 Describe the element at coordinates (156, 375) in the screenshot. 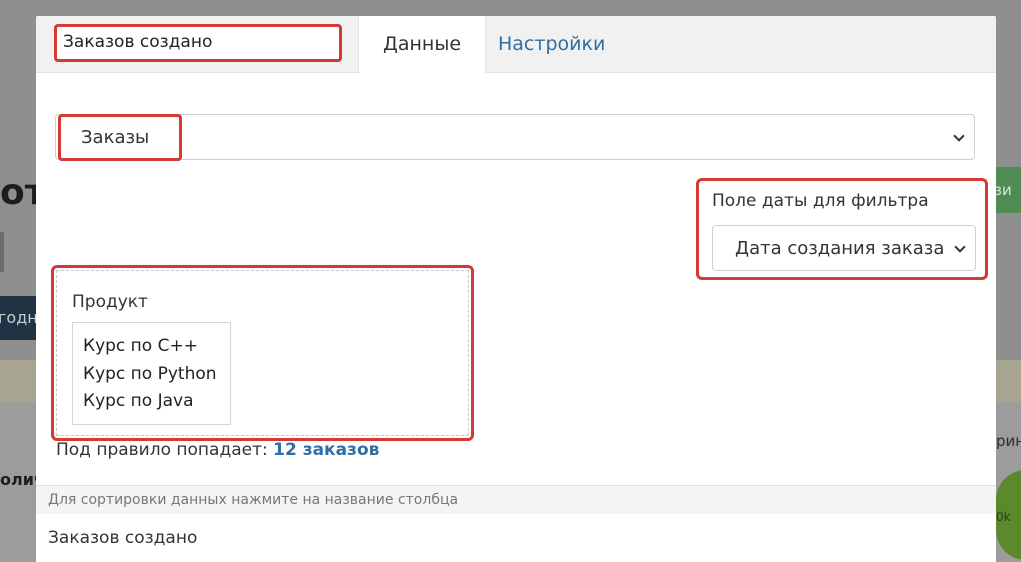

I see `product-option: Курс по Python` at that location.